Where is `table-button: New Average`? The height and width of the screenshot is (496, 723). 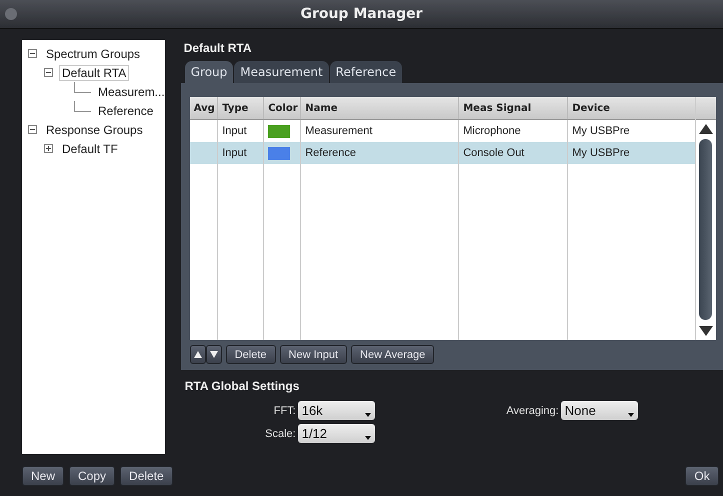 table-button: New Average is located at coordinates (392, 354).